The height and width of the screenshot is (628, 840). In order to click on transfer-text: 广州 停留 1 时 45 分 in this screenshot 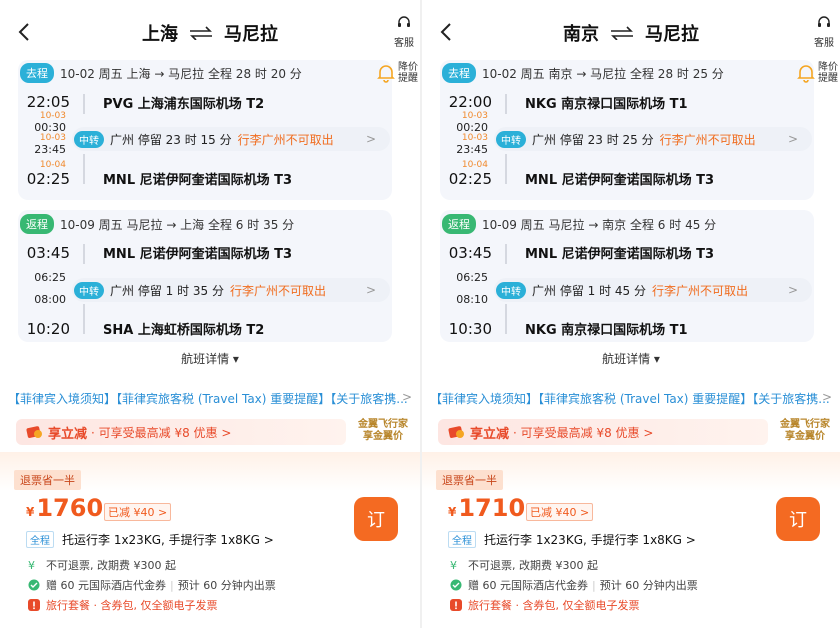, I will do `click(589, 290)`.